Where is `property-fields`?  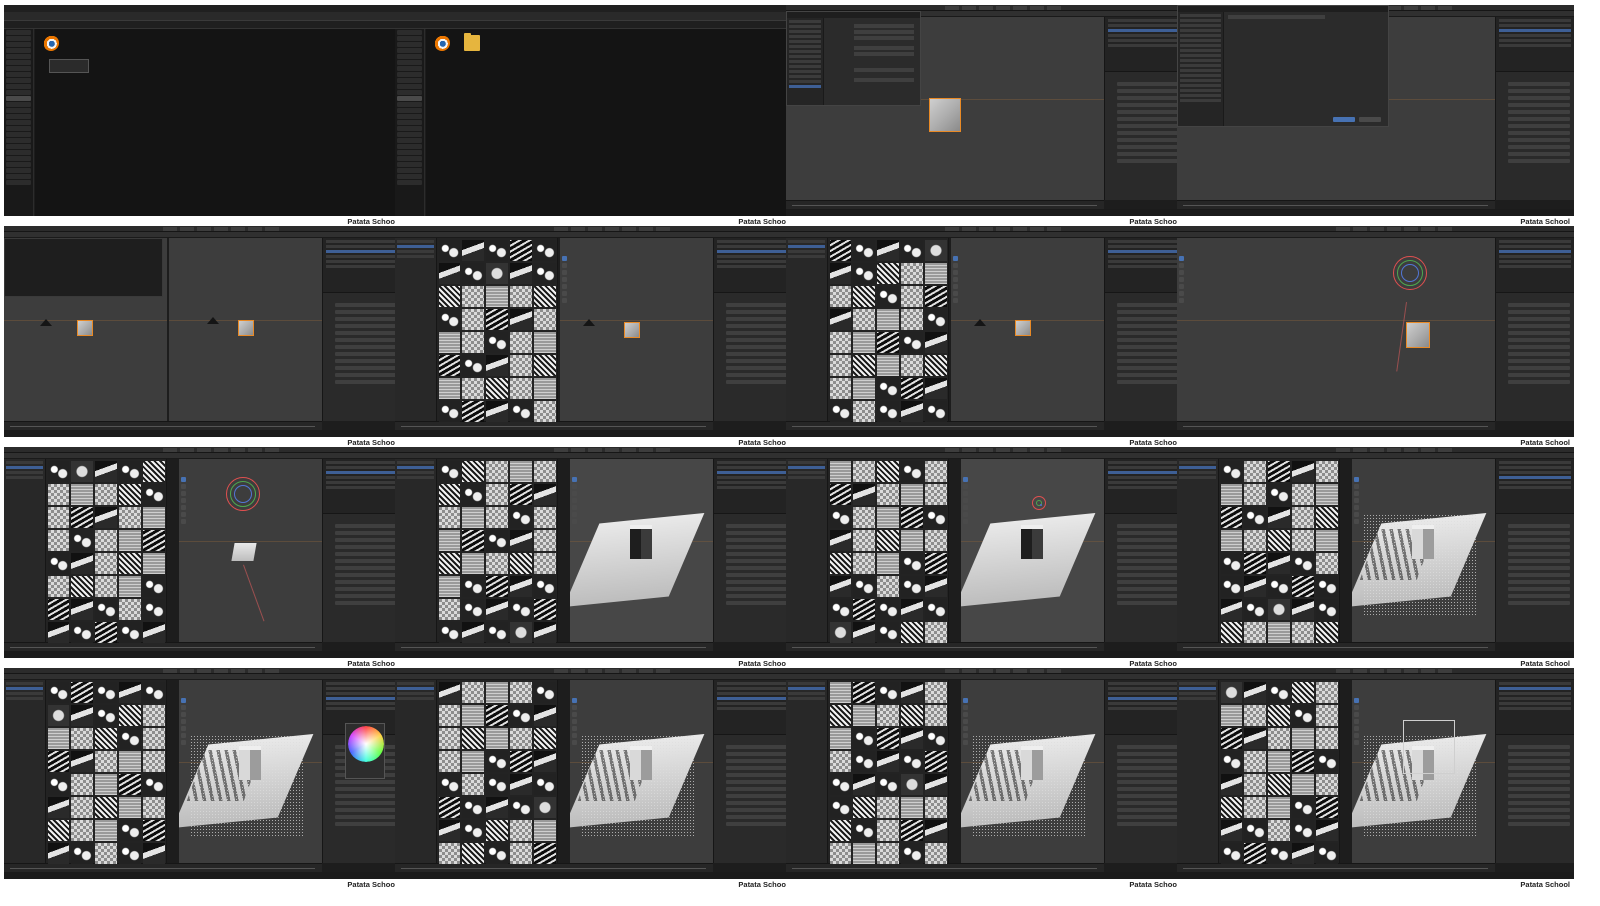
property-fields is located at coordinates (1535, 121).